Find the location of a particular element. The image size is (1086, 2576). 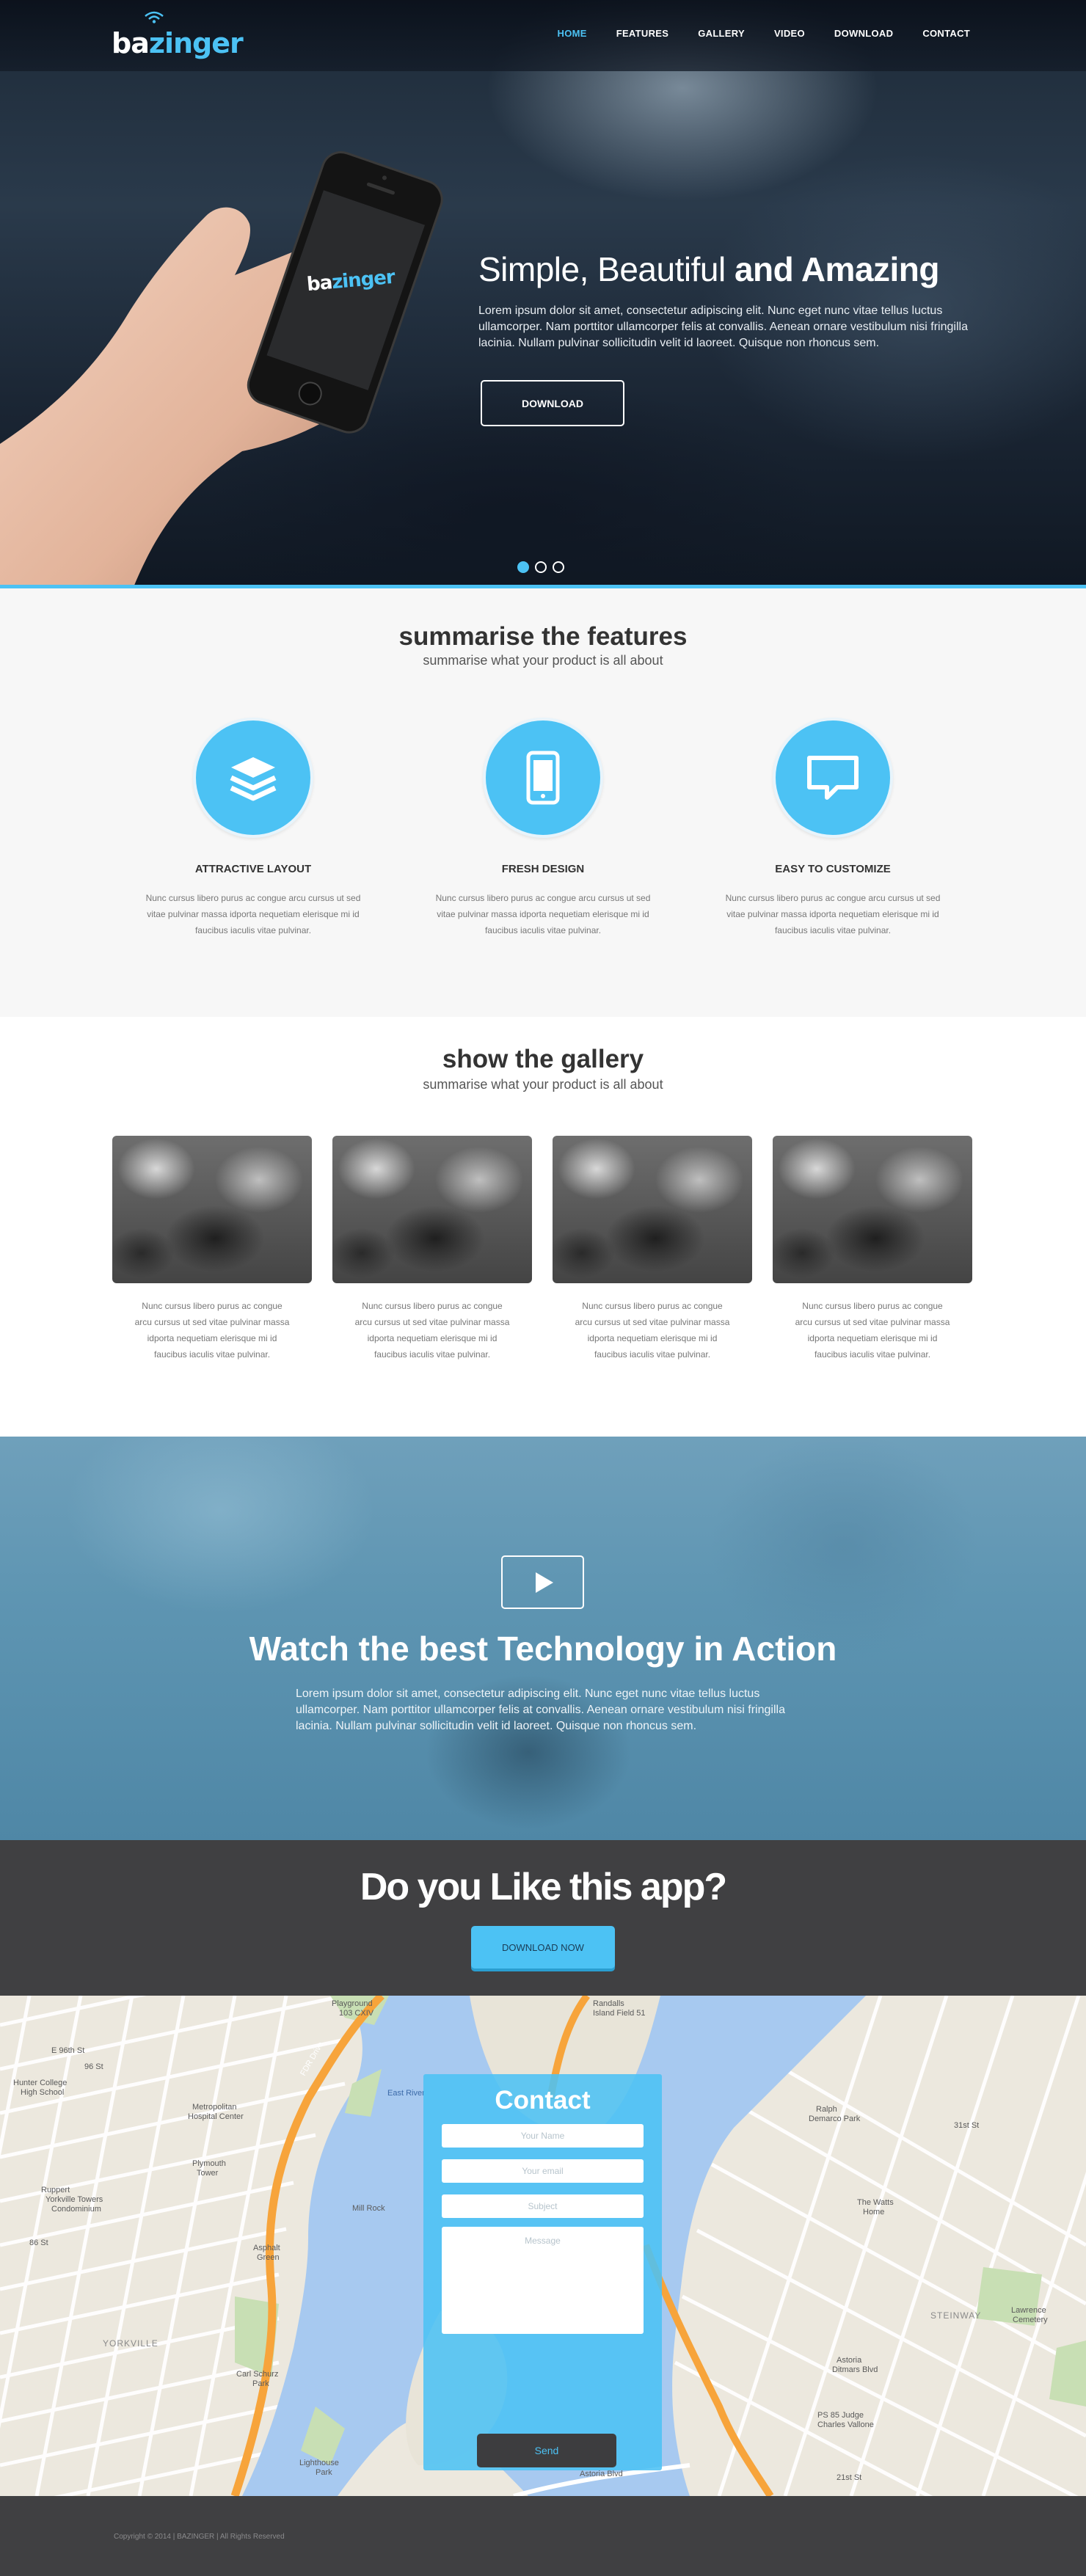

slider-dots is located at coordinates (541, 567).